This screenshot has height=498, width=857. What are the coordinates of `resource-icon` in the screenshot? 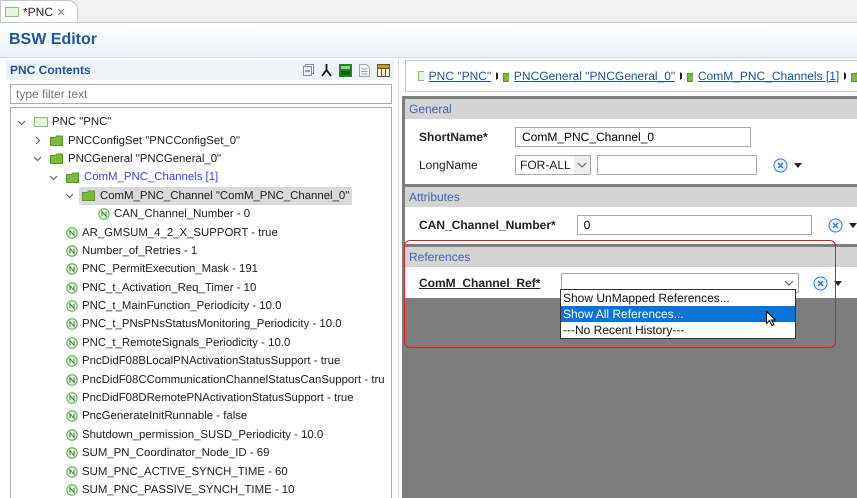 It's located at (345, 70).